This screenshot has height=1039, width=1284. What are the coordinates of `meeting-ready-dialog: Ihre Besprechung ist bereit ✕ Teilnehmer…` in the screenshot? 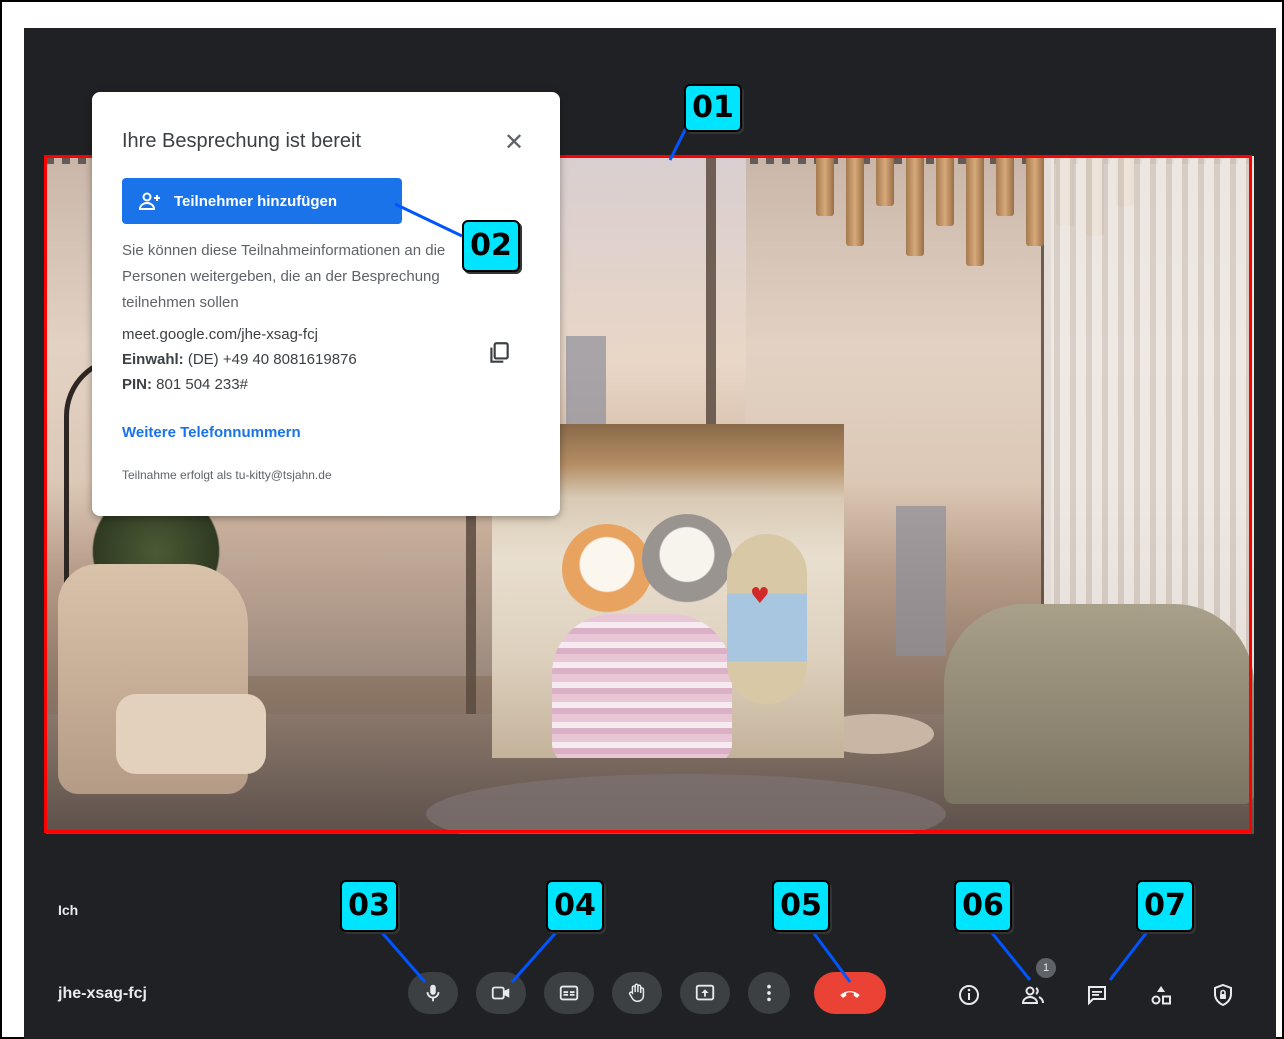 It's located at (326, 304).